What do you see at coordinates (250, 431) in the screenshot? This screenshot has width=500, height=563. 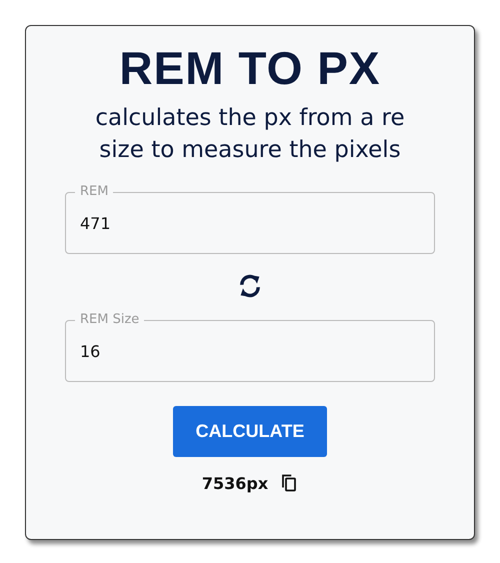 I see `calculate-button: CALCULATE` at bounding box center [250, 431].